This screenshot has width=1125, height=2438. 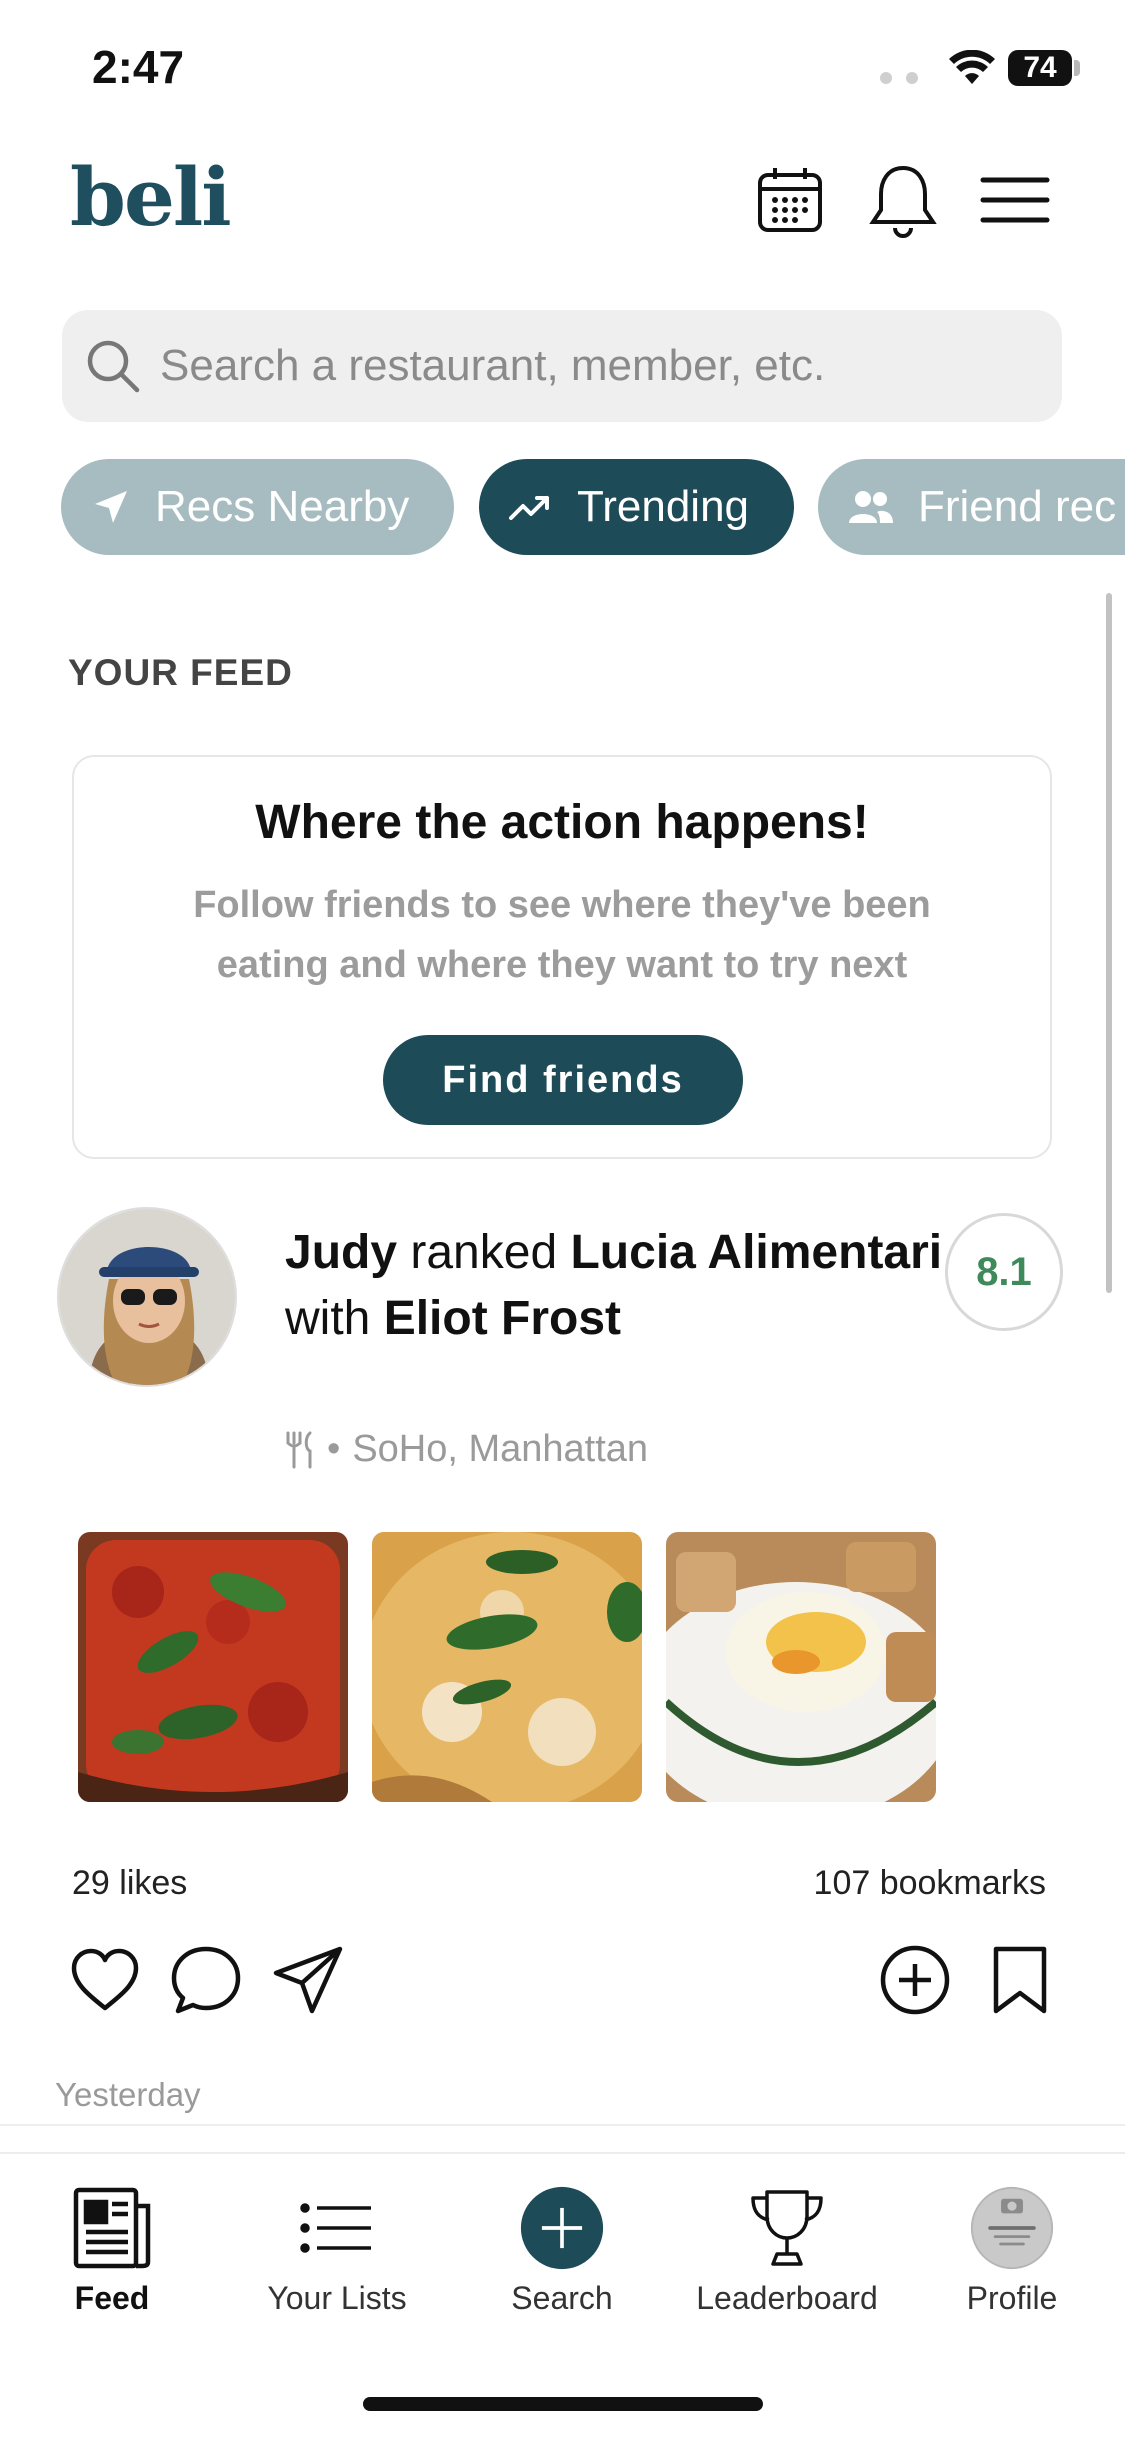 I want to click on location-arrow-icon, so click(x=111, y=507).